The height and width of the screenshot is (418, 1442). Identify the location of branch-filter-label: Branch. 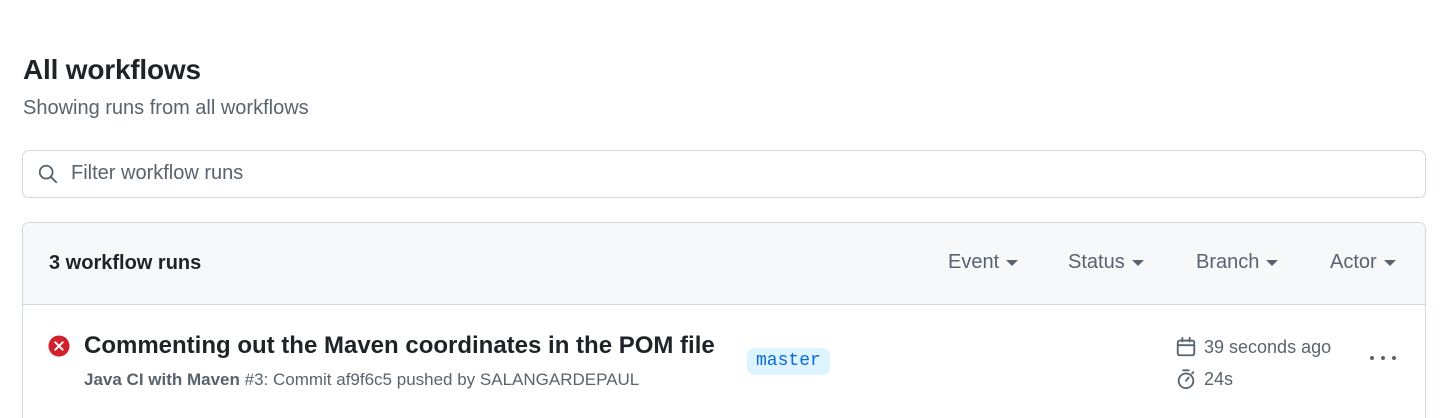
(1228, 262).